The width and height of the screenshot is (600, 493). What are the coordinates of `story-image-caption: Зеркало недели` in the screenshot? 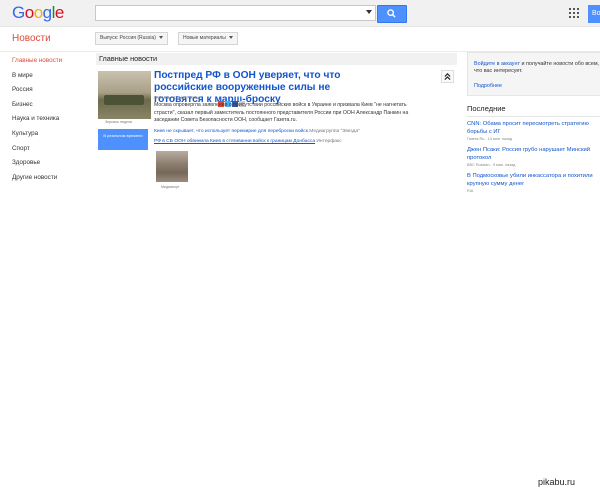 It's located at (118, 122).